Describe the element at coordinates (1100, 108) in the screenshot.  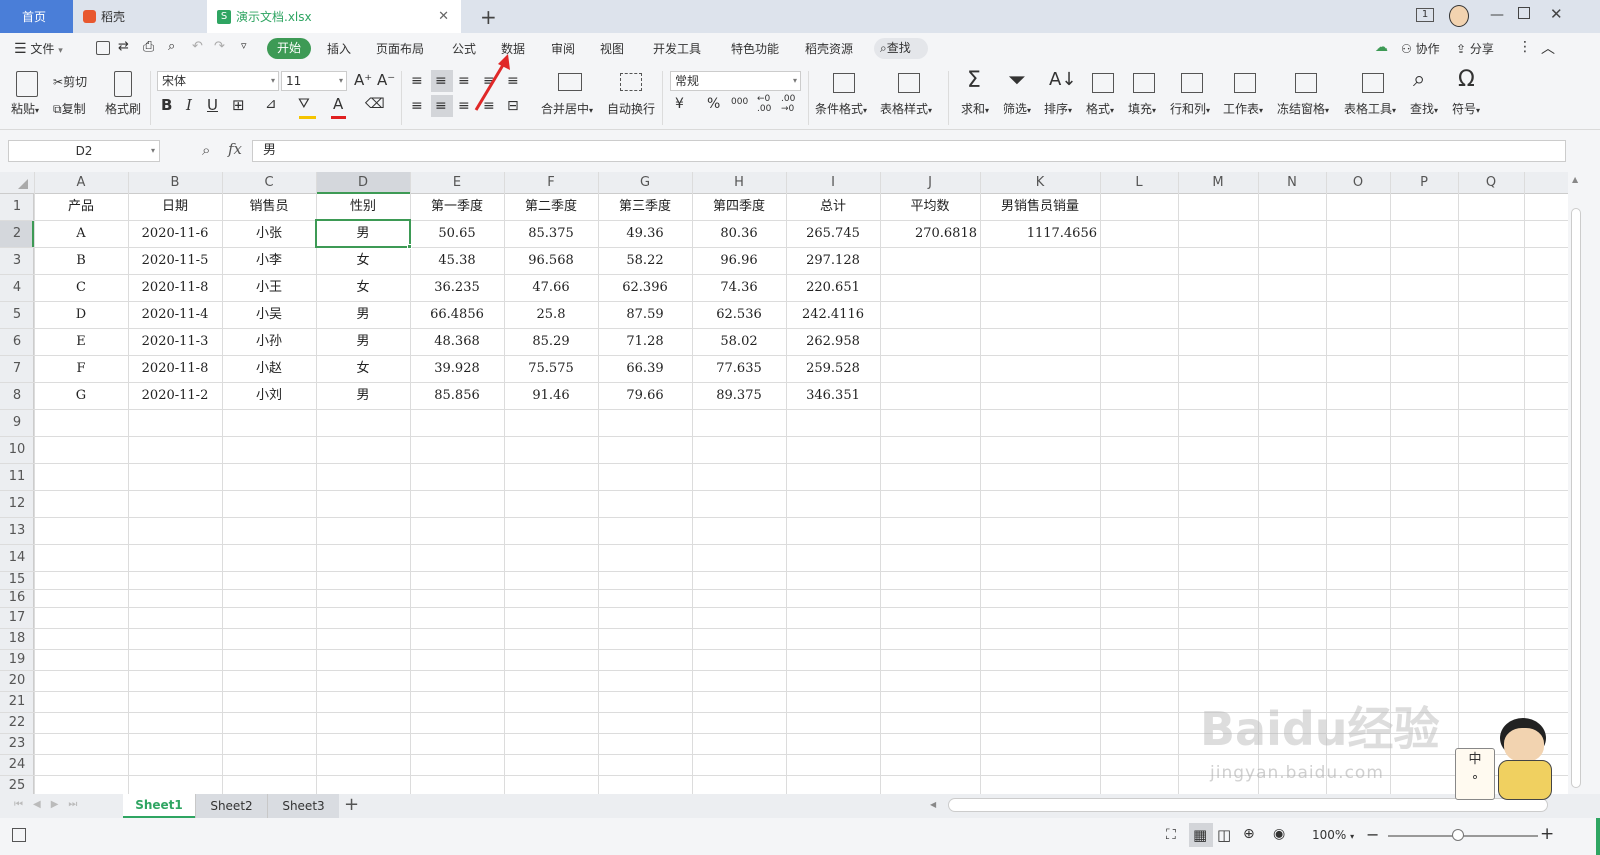
I see `format-button: 格式▾` at that location.